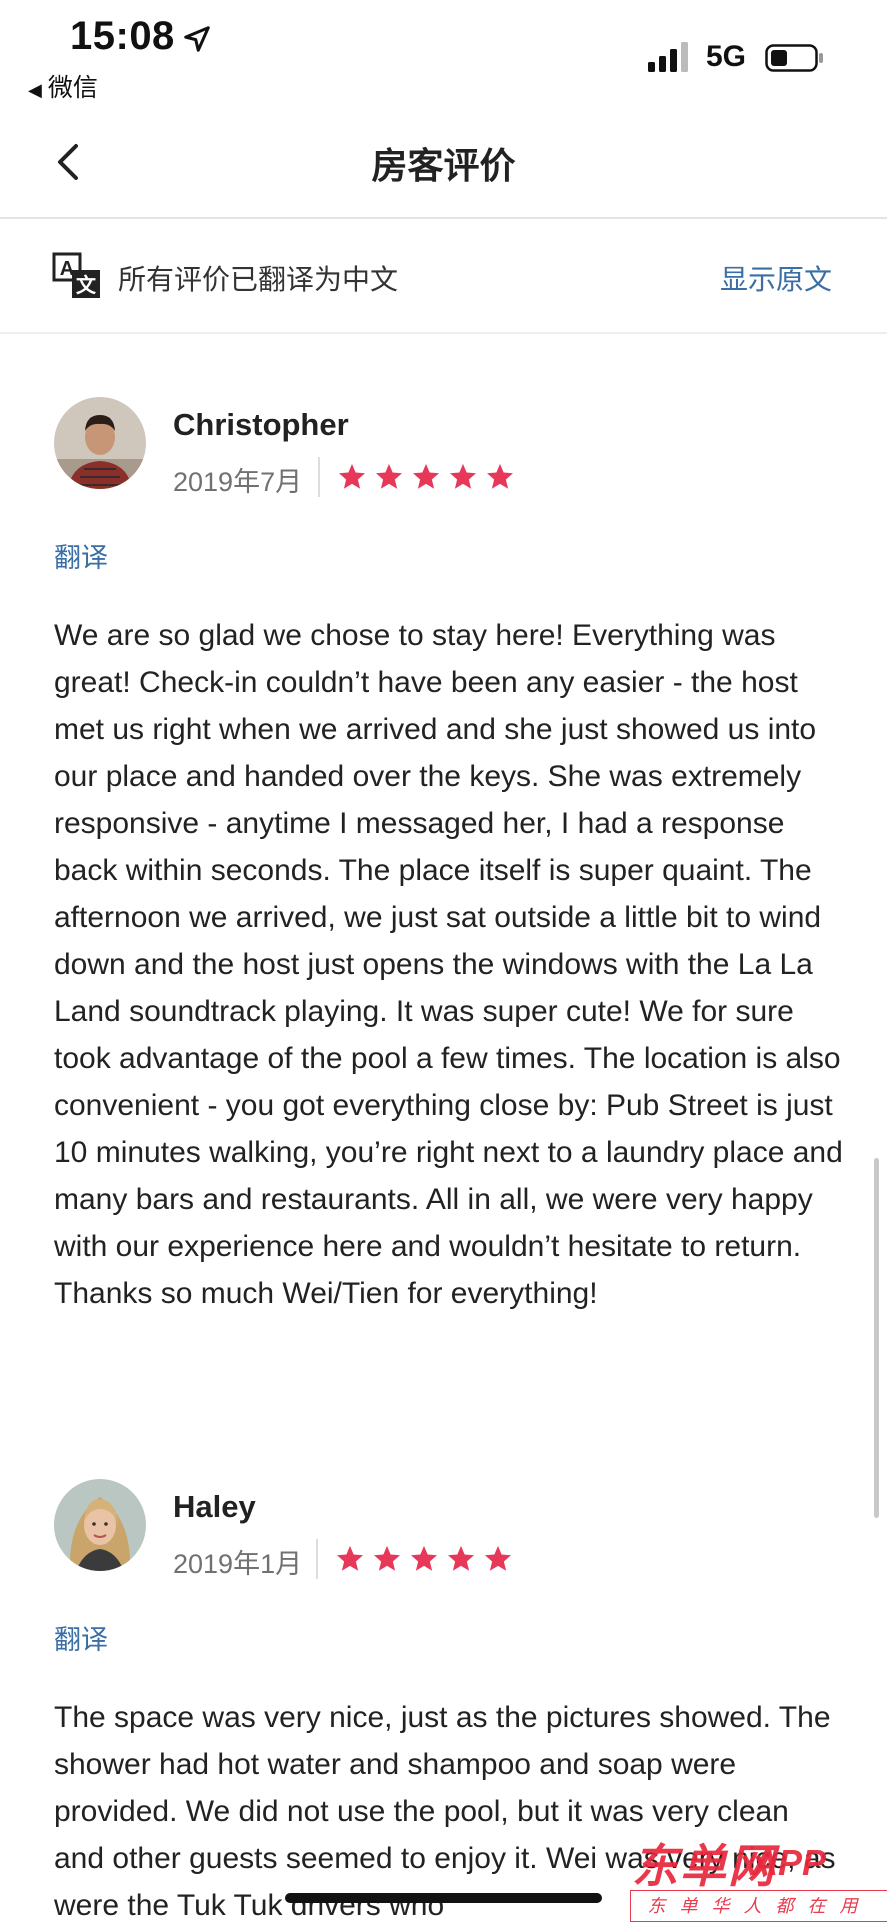 This screenshot has height=1929, width=887. What do you see at coordinates (876, 1338) in the screenshot?
I see `scrollbar` at bounding box center [876, 1338].